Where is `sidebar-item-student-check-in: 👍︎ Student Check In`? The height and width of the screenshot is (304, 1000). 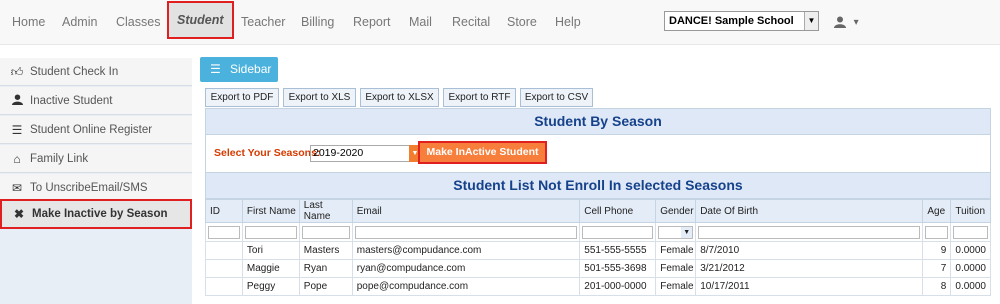
sidebar-item-student-check-in: 👍︎ Student Check In is located at coordinates (96, 72).